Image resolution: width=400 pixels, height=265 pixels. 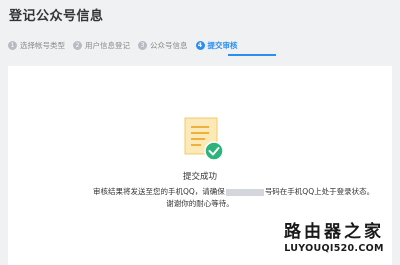 I want to click on thanks-message: 谢谢你的耐心等待。, so click(x=200, y=203).